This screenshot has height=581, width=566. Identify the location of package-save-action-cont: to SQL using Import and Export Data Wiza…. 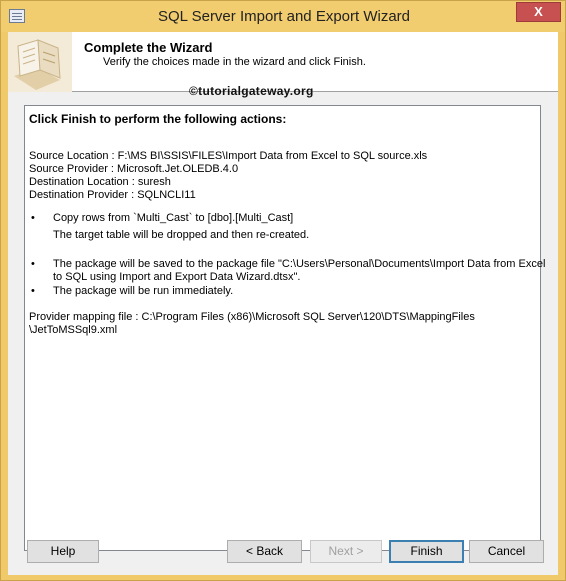
(177, 277).